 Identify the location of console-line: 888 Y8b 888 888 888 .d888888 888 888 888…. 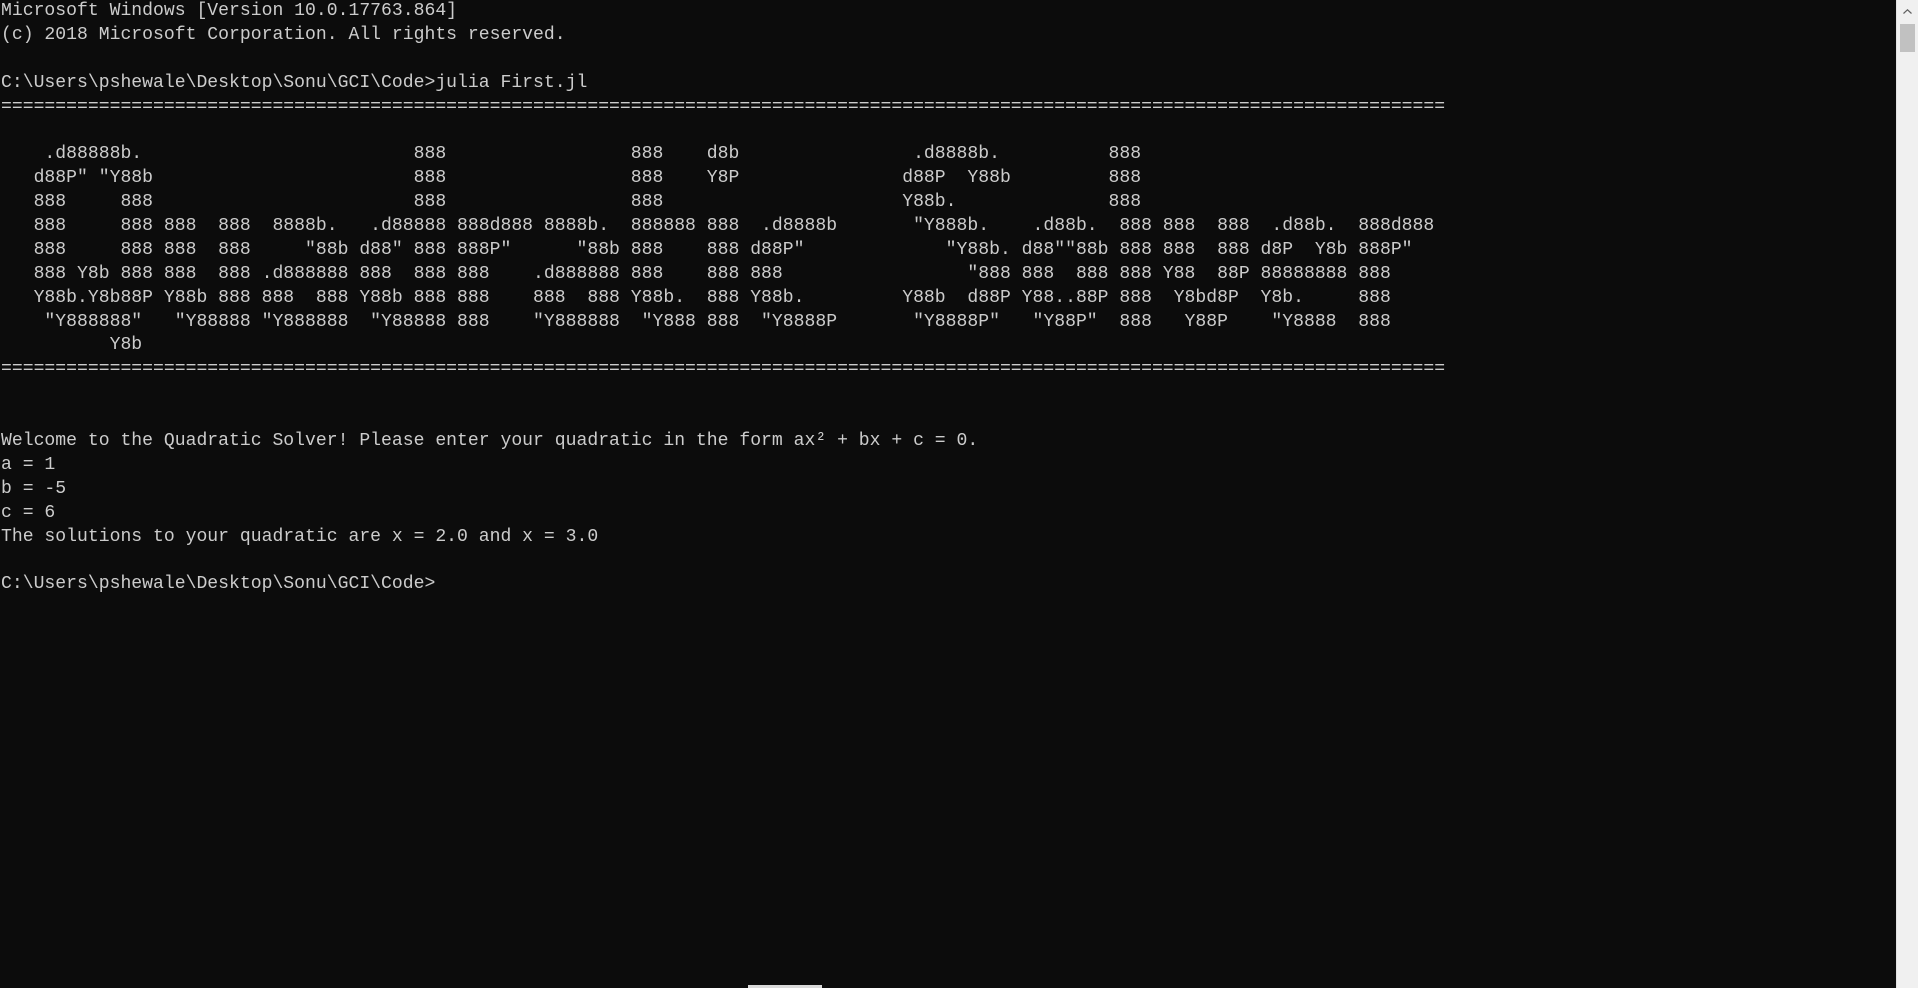
(696, 273).